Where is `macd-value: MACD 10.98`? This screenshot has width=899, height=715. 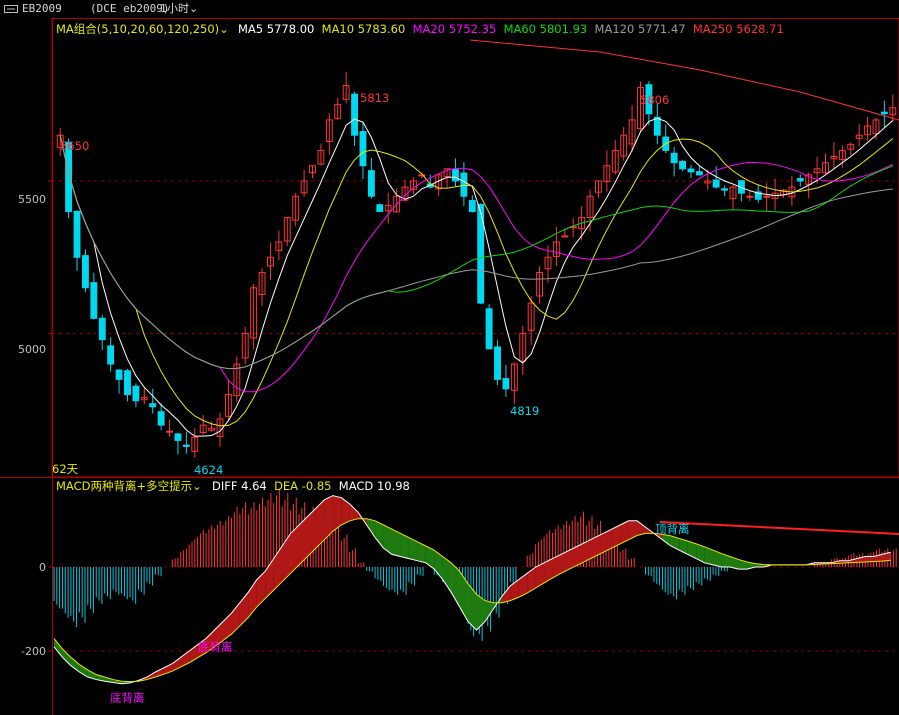 macd-value: MACD 10.98 is located at coordinates (374, 486).